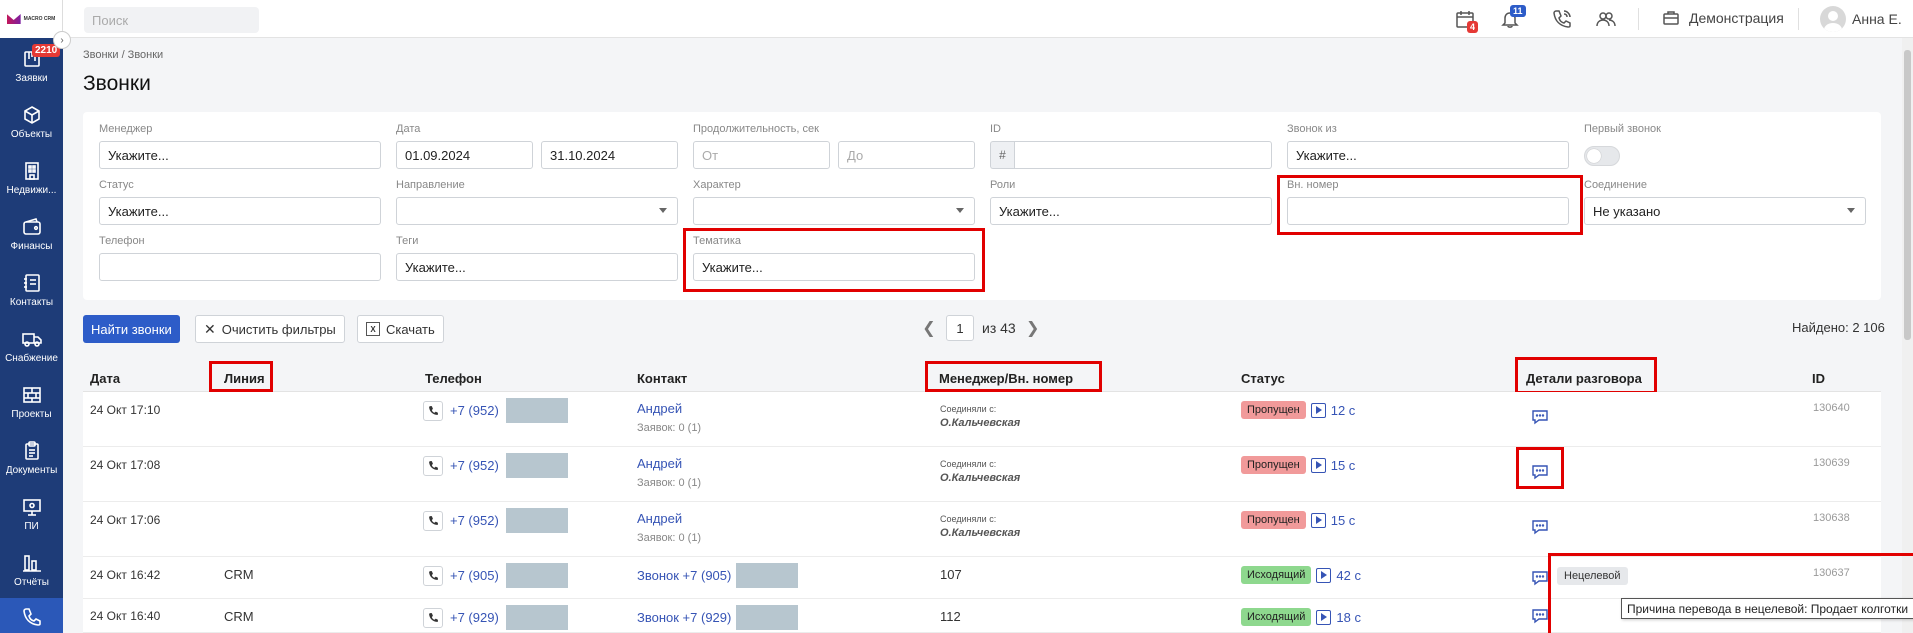 This screenshot has width=1913, height=633. I want to click on prev-page-button: ❮, so click(929, 328).